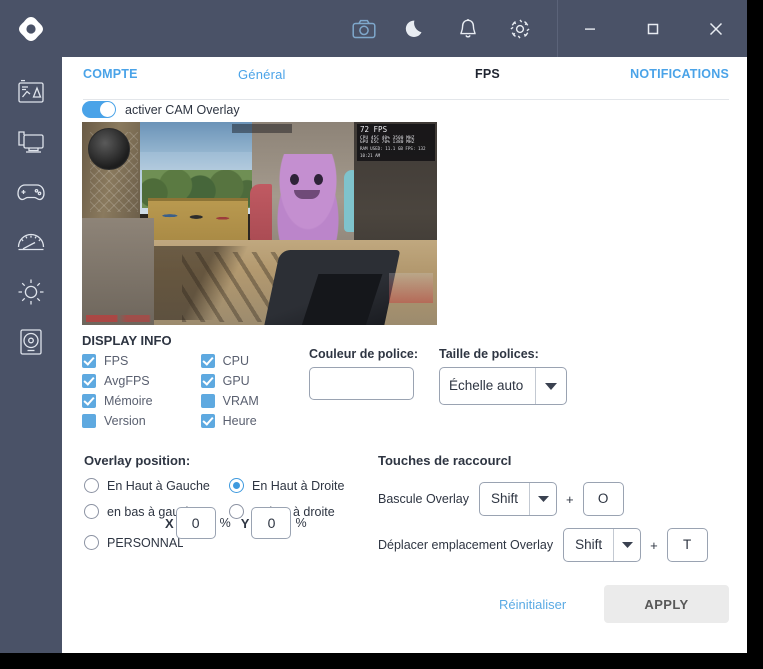  I want to click on close-button, so click(715, 28).